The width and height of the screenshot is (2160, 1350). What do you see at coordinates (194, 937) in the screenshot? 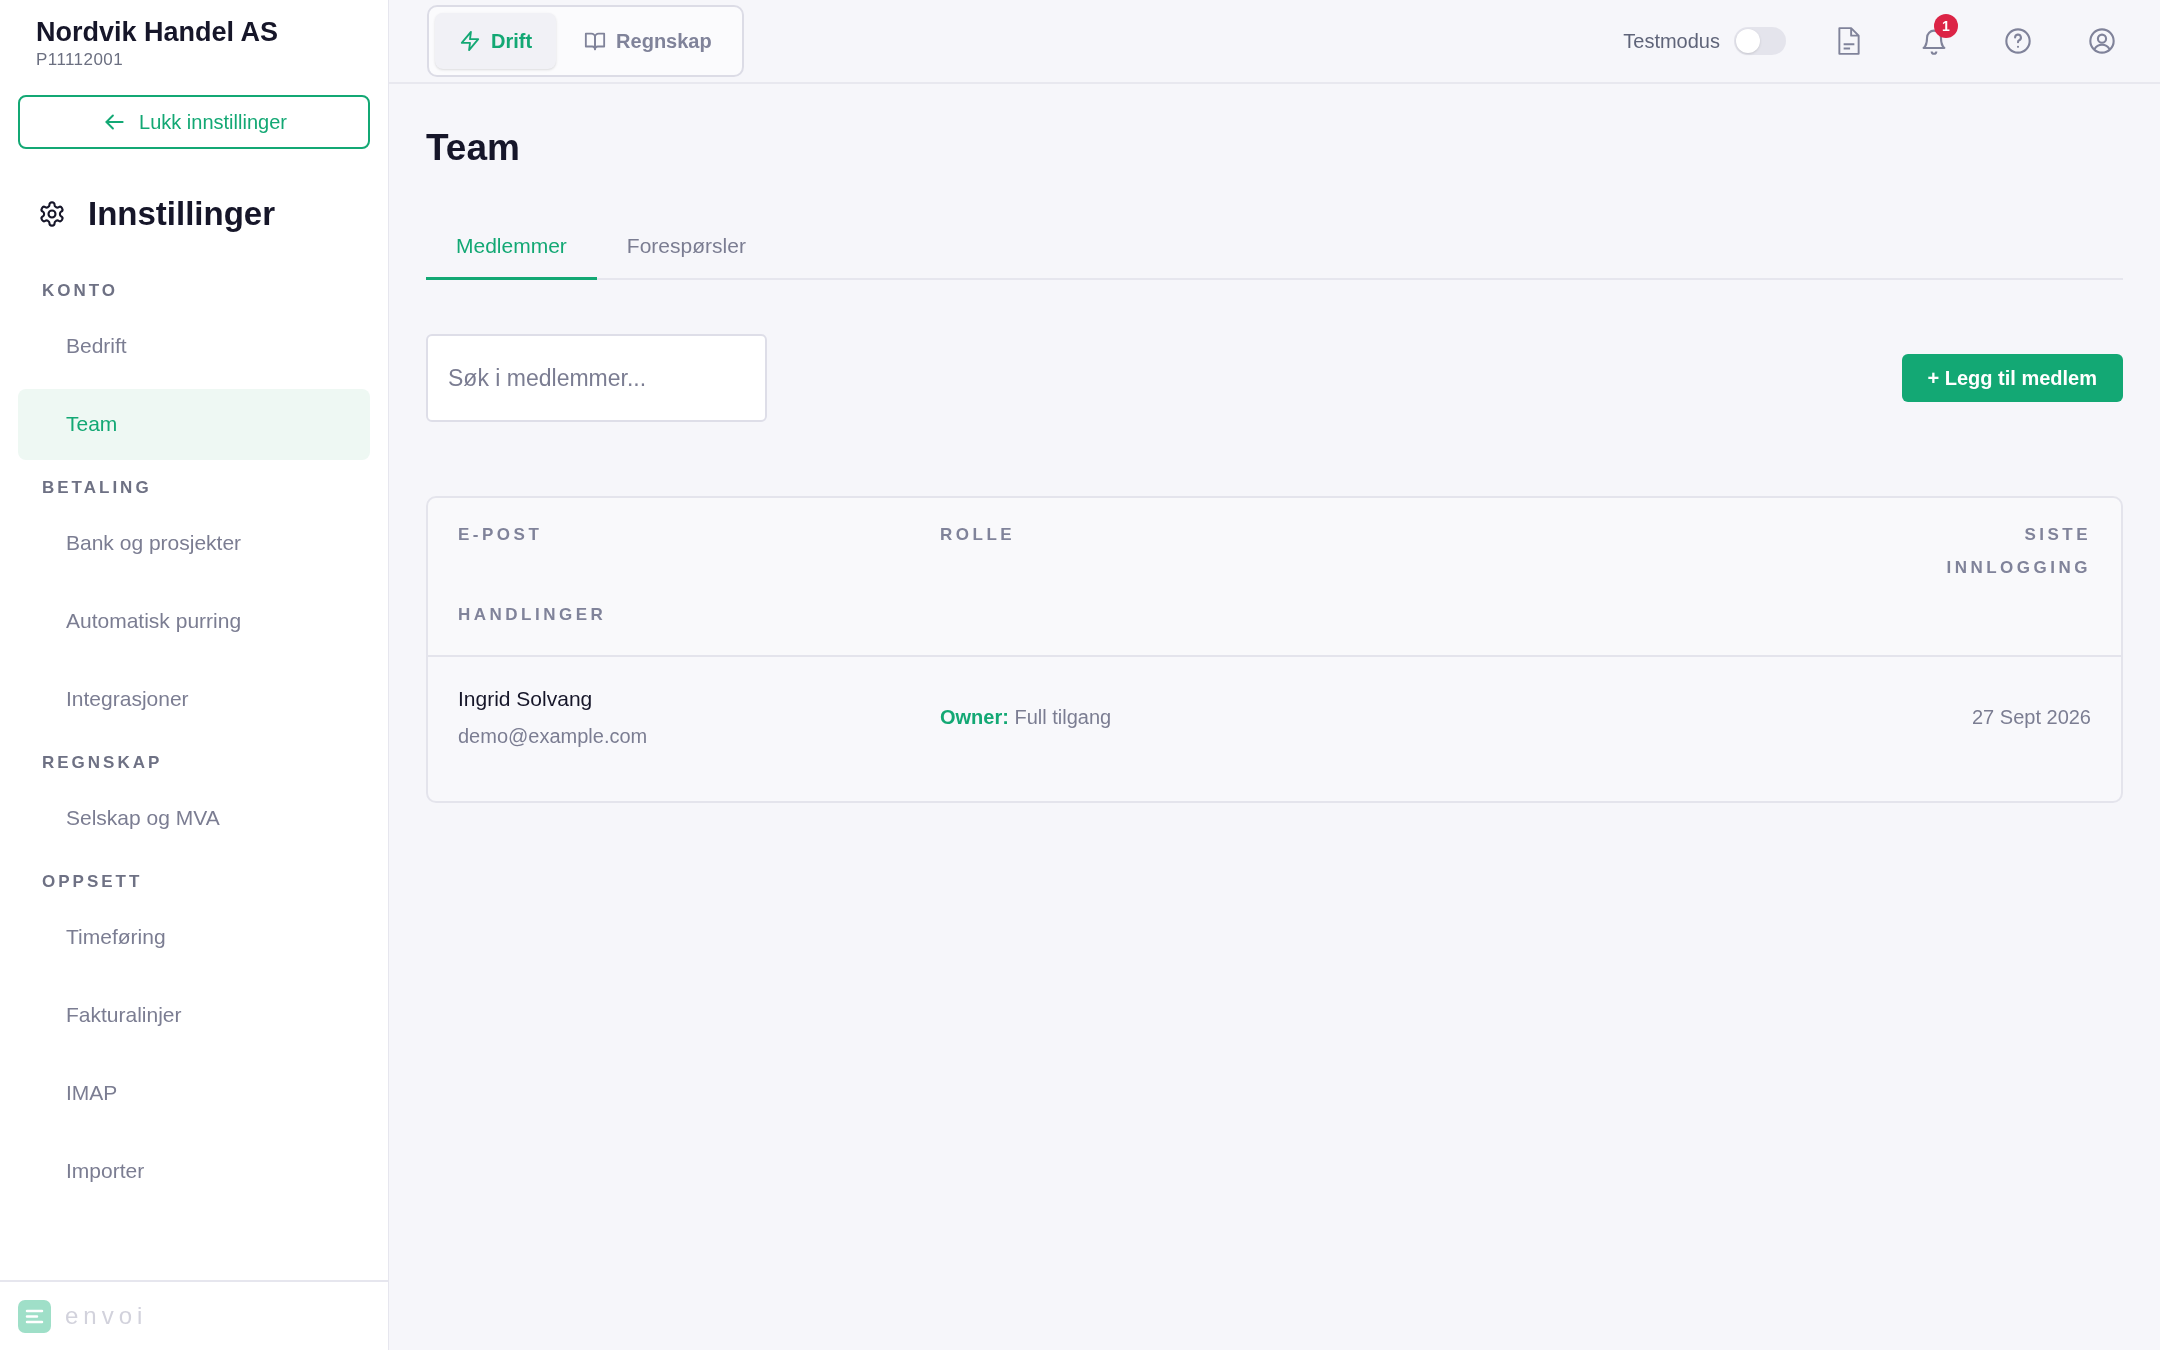
I see `sidebar-item: Timeføring` at bounding box center [194, 937].